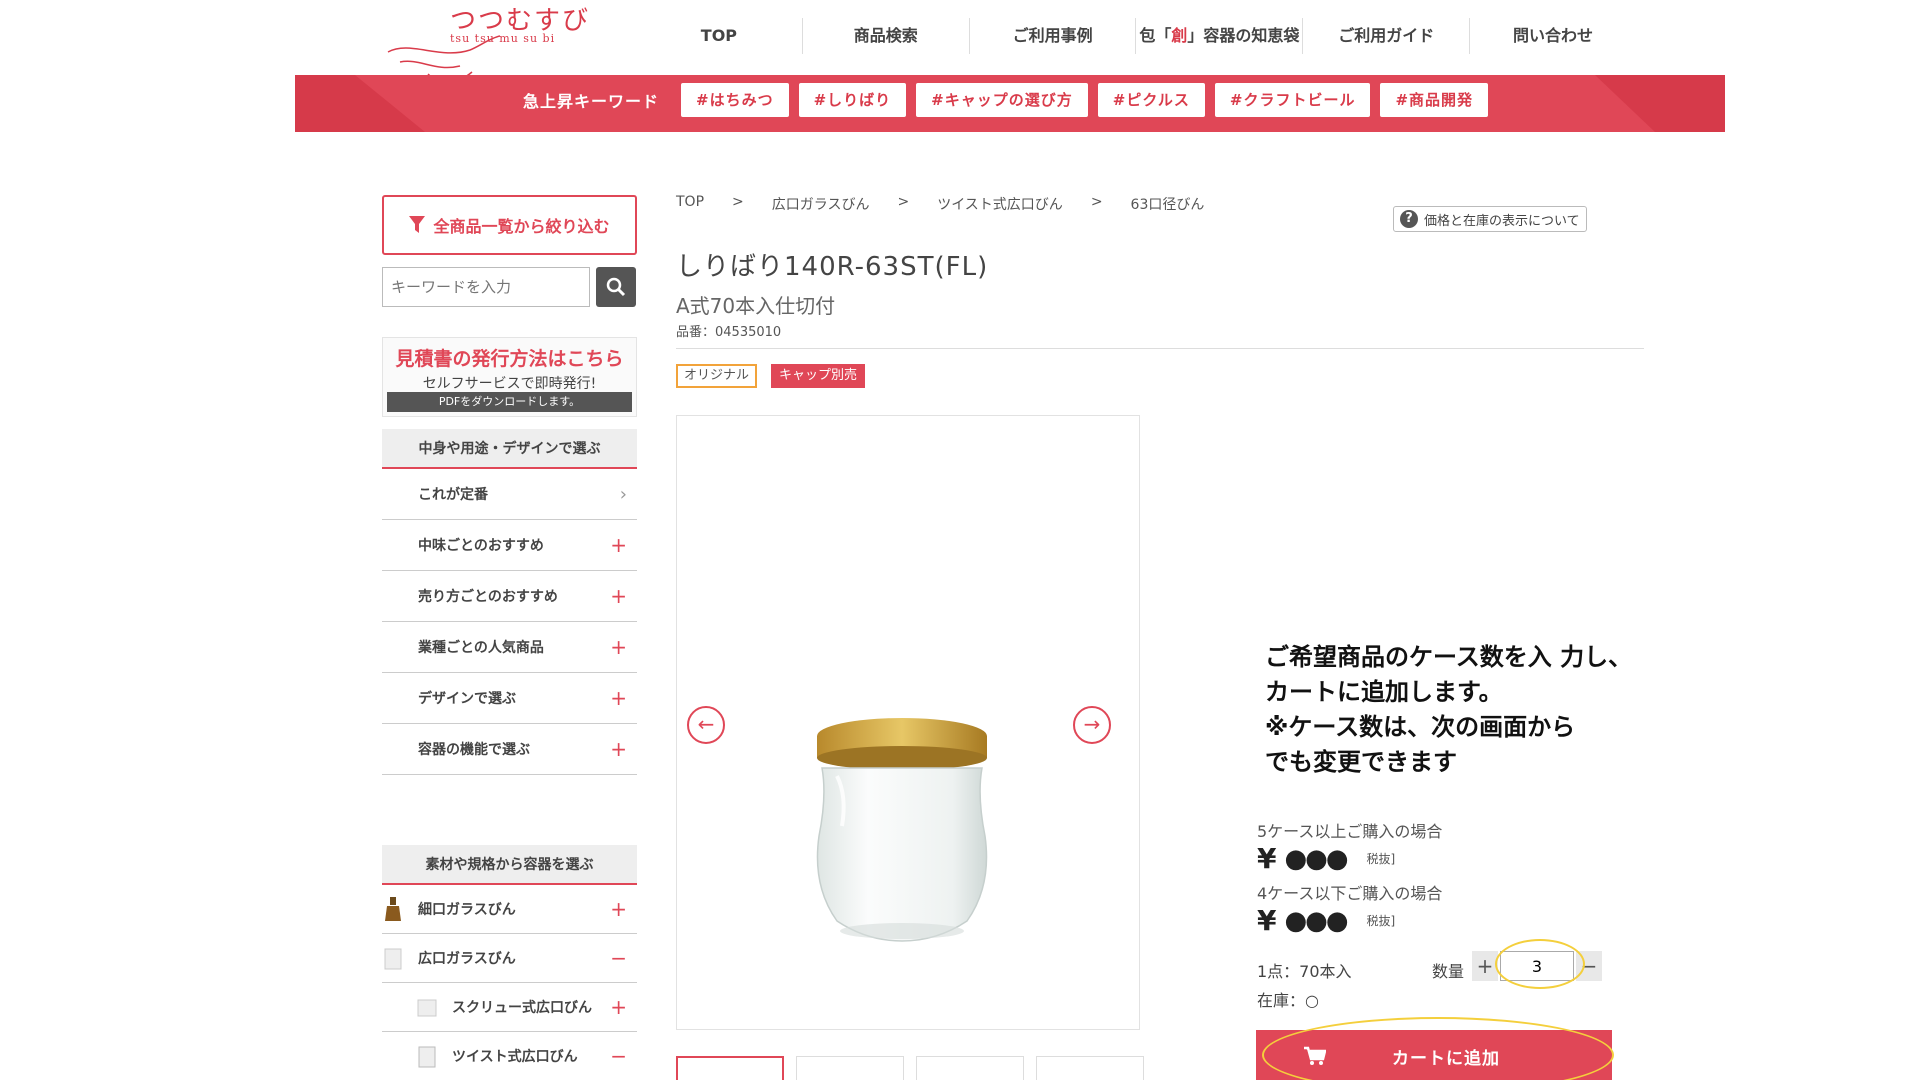 Image resolution: width=1920 pixels, height=1080 pixels. I want to click on keyword-tag: #しりばり, so click(852, 100).